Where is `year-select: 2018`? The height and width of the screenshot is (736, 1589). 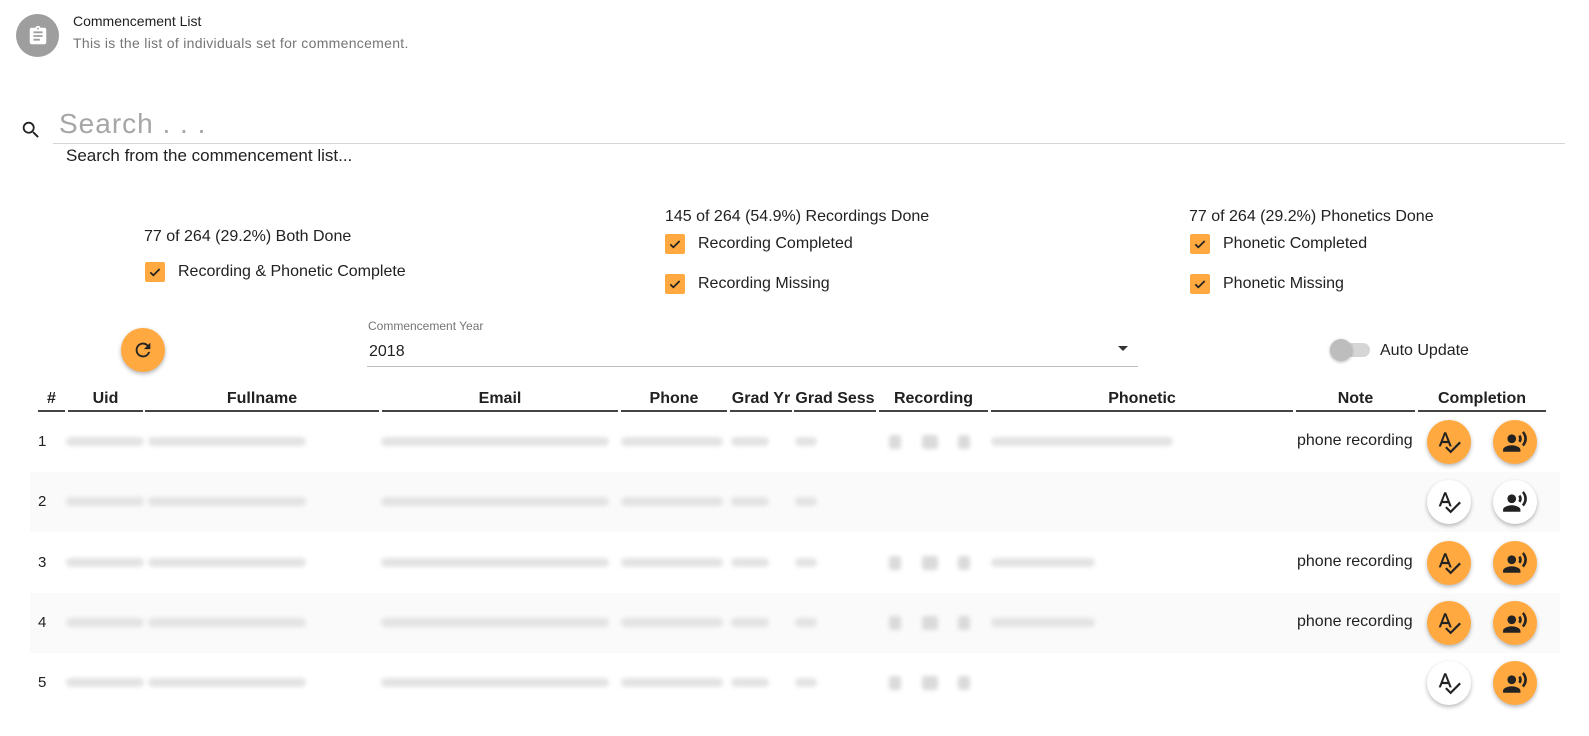 year-select: 2018 is located at coordinates (387, 352).